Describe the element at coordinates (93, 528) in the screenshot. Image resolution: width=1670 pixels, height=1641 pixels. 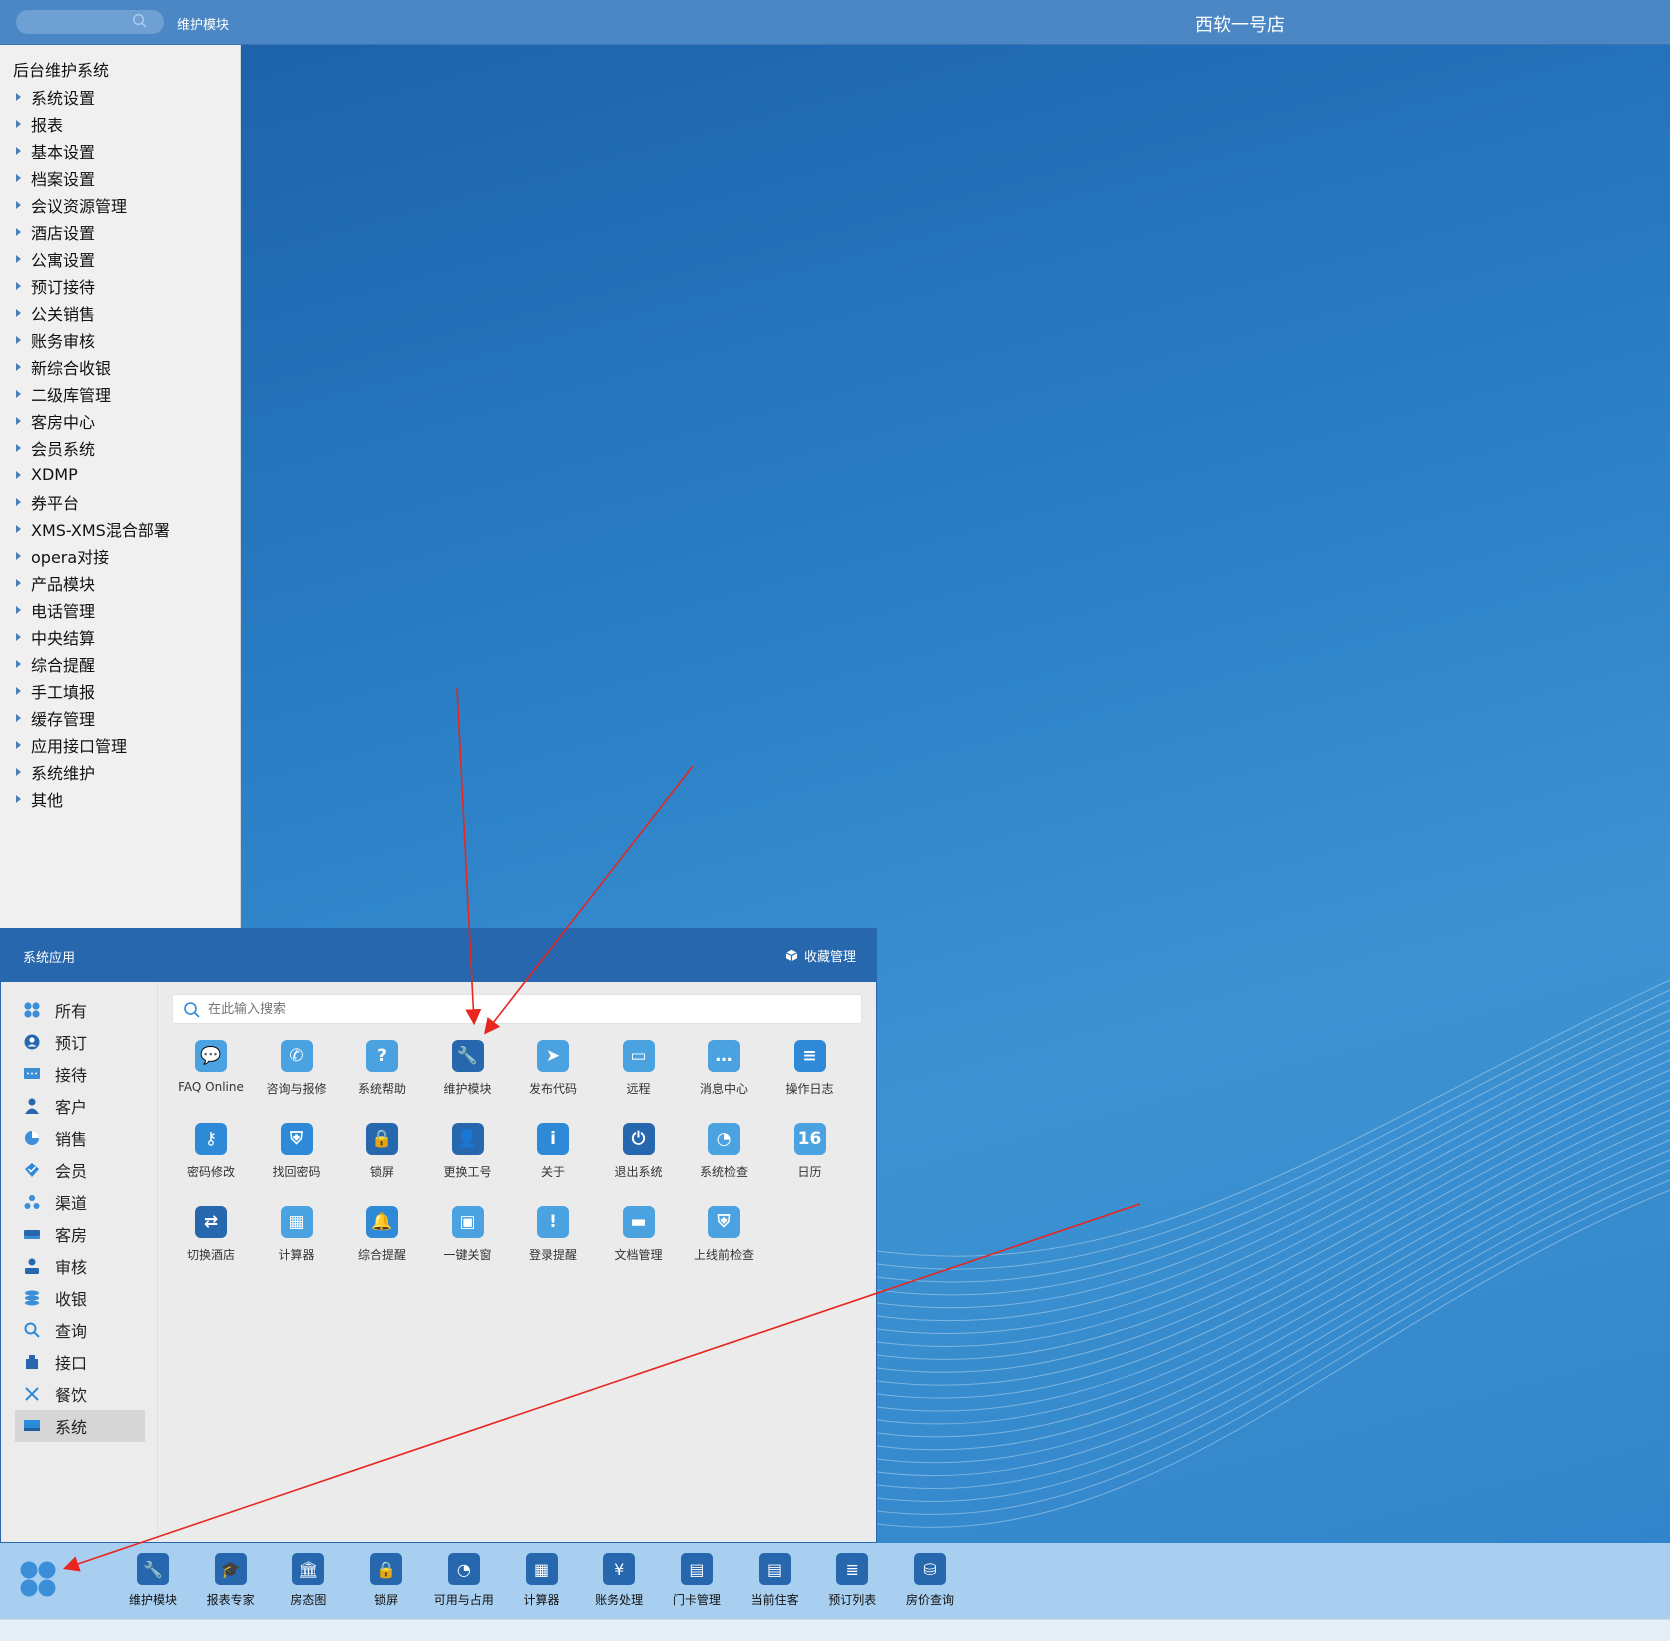
I see `tree-item: XMS-XMS混合部署` at that location.